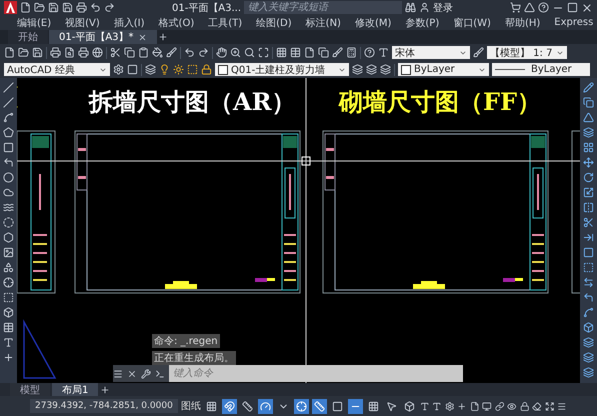 This screenshot has width=597, height=416. Describe the element at coordinates (115, 52) in the screenshot. I see `cut-icon` at that location.